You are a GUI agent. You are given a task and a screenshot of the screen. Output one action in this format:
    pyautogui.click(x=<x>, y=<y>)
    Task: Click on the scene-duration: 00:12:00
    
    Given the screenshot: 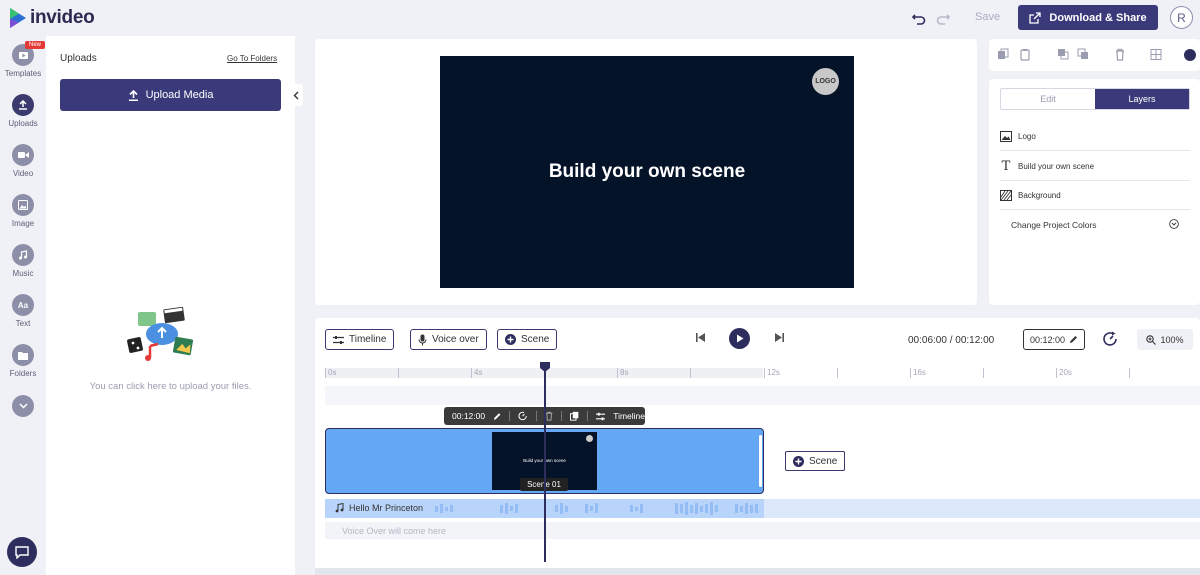 What is the action you would take?
    pyautogui.click(x=468, y=416)
    